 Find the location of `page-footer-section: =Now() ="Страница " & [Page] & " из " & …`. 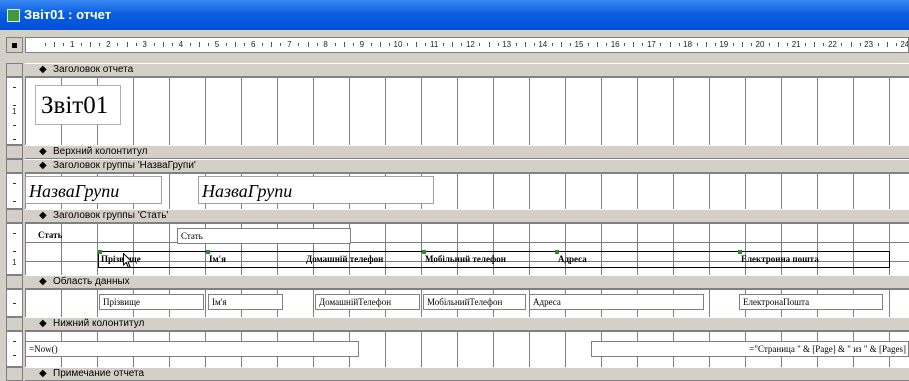

page-footer-section: =Now() ="Страница " & [Page] & " из " & … is located at coordinates (467, 349).